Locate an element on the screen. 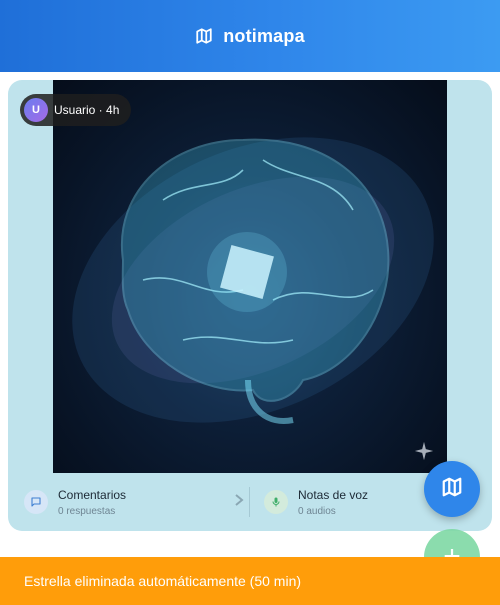 The image size is (500, 605). voice-notes-count: 0 audios is located at coordinates (317, 511).